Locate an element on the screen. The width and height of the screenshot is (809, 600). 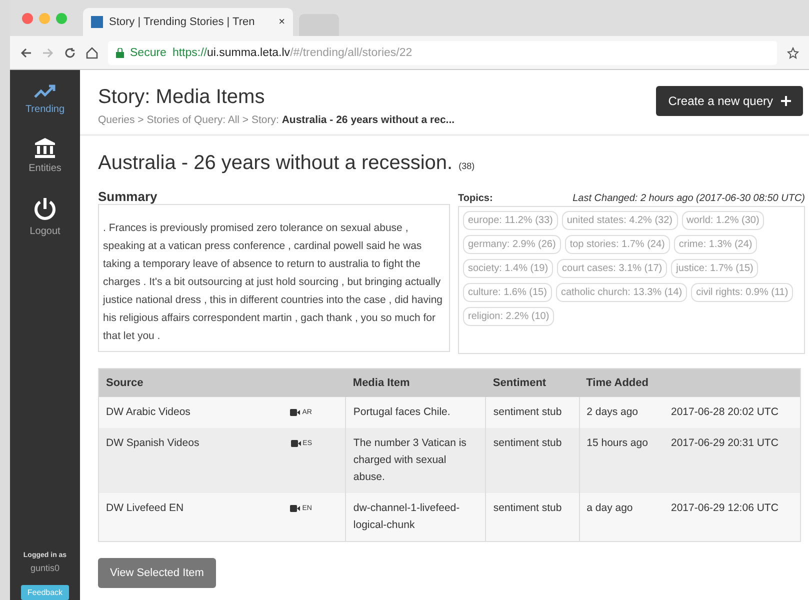
trend-icon is located at coordinates (44, 92).